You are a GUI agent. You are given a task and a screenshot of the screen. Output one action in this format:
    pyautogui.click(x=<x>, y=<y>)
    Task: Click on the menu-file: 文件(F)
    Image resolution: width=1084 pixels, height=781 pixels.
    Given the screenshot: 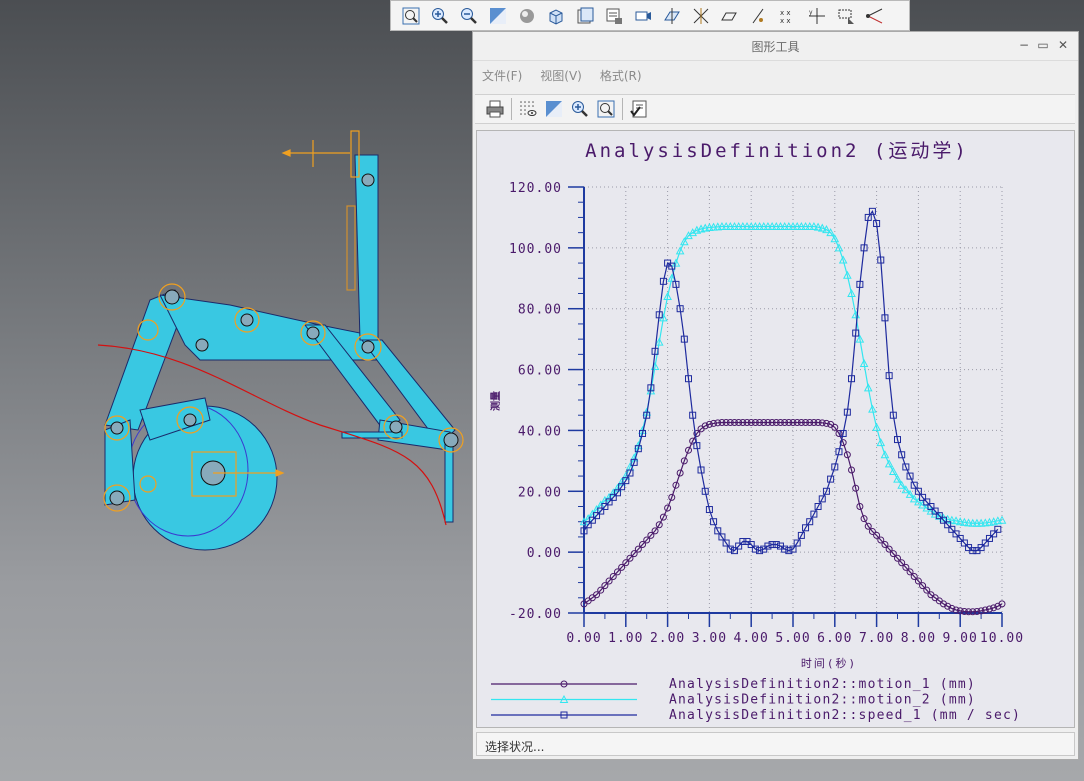 What is the action you would take?
    pyautogui.click(x=502, y=75)
    